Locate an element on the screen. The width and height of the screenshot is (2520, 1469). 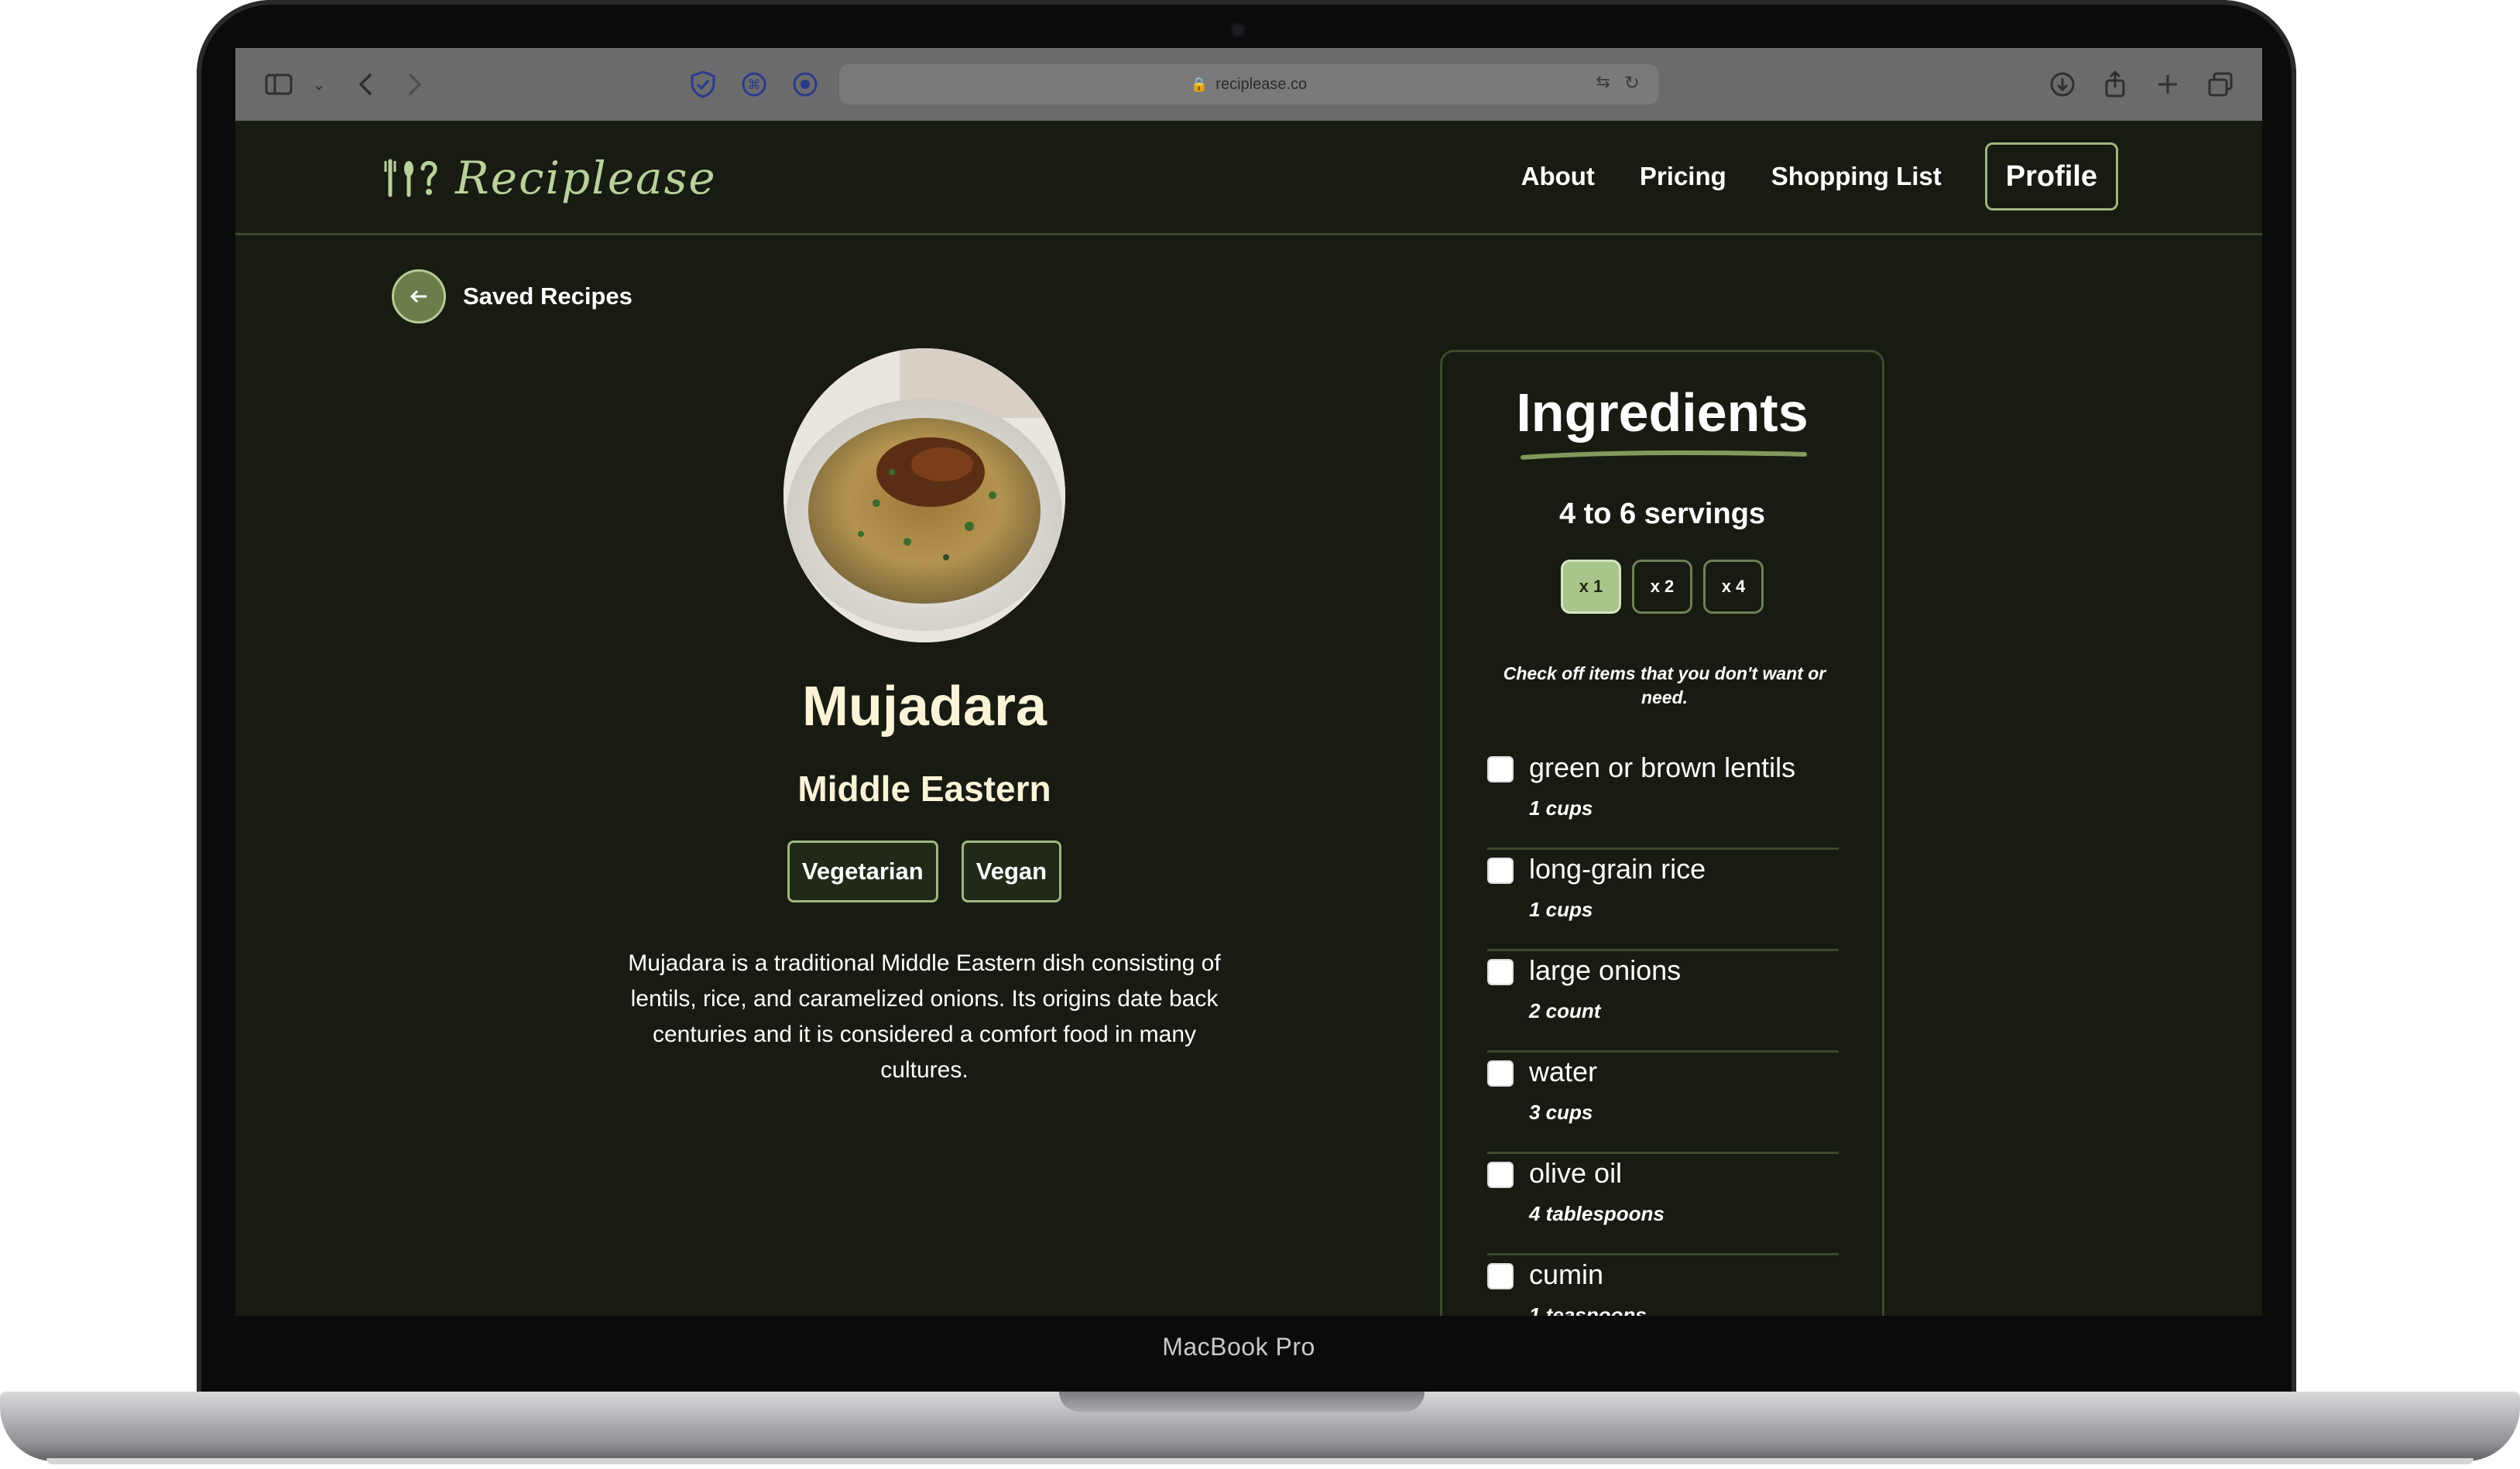
ingredient-name: cumin is located at coordinates (1566, 1274).